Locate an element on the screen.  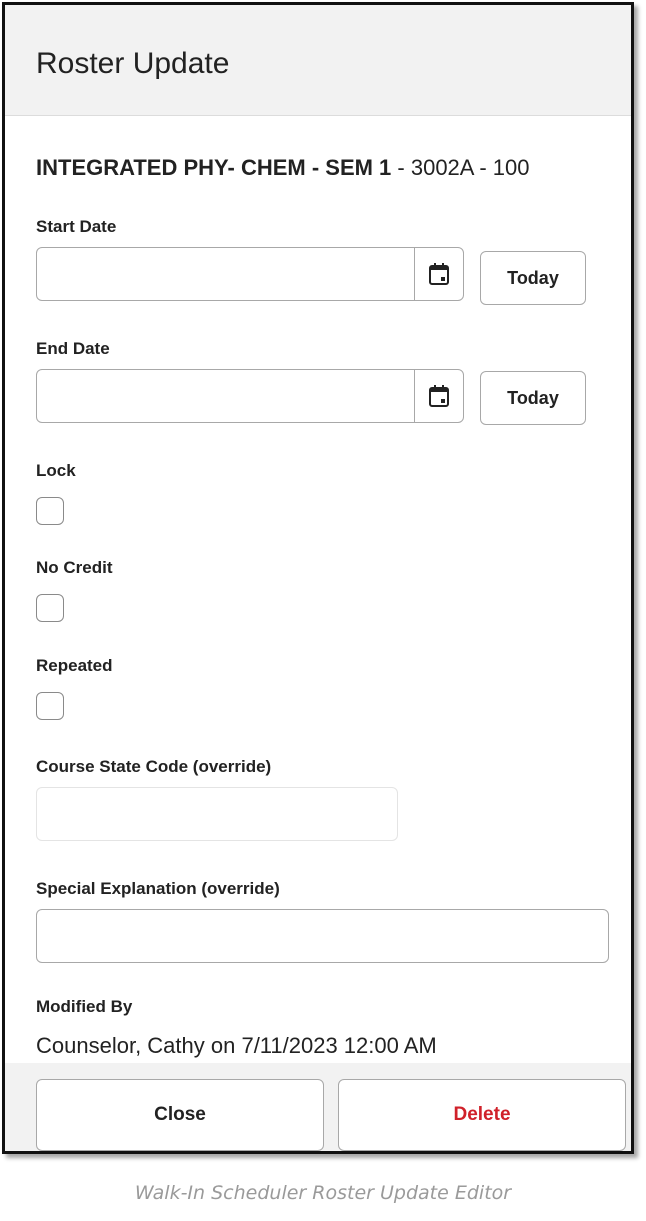
start-date-calendar-button is located at coordinates (438, 274).